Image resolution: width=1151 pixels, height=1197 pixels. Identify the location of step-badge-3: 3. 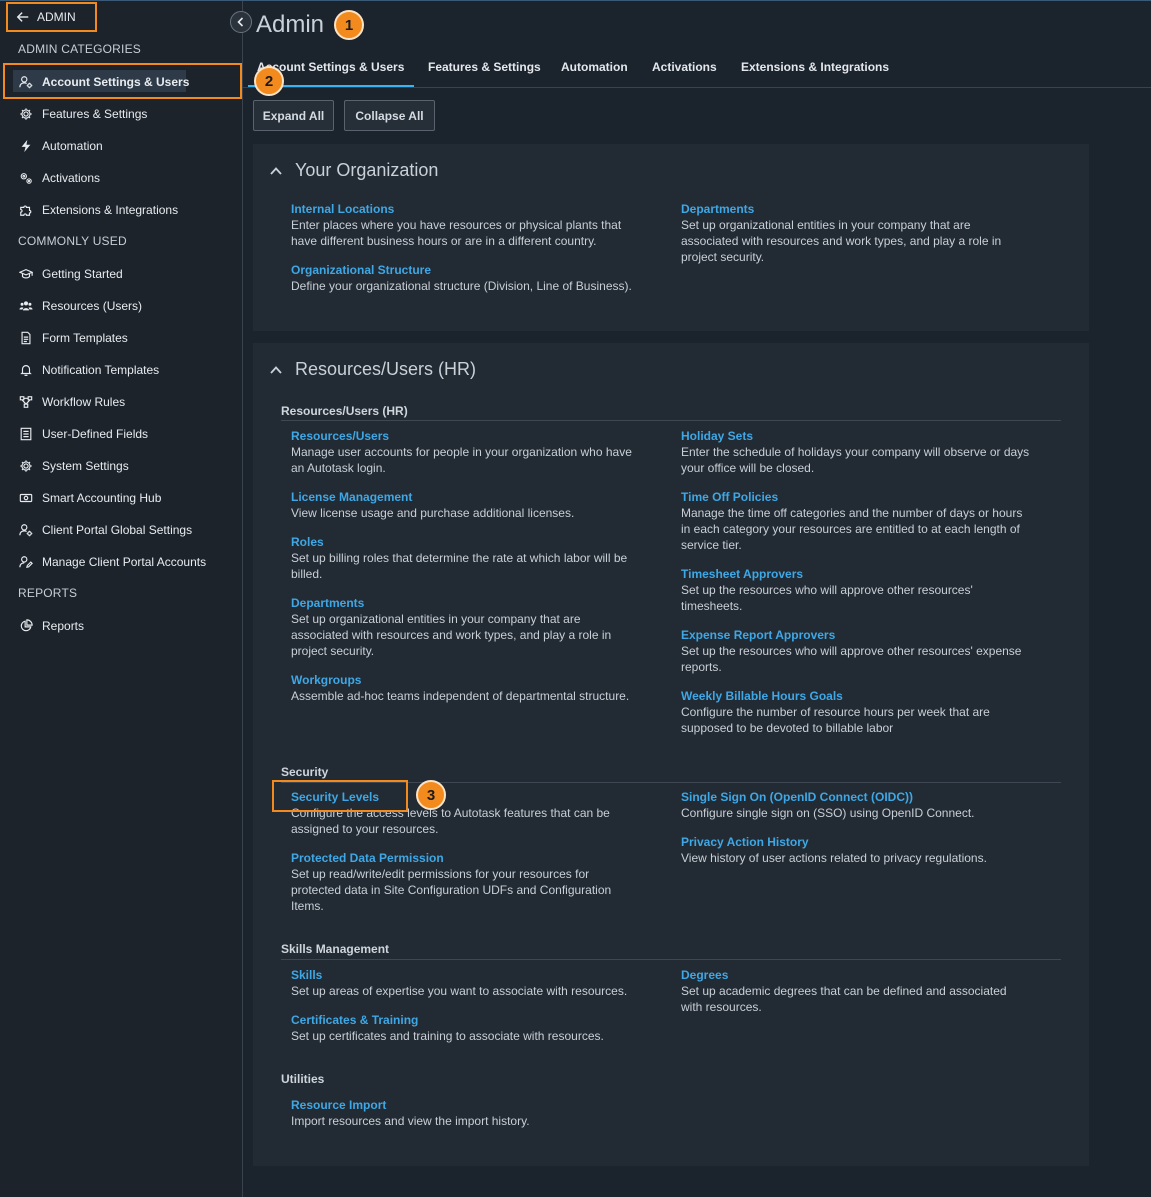
(431, 795).